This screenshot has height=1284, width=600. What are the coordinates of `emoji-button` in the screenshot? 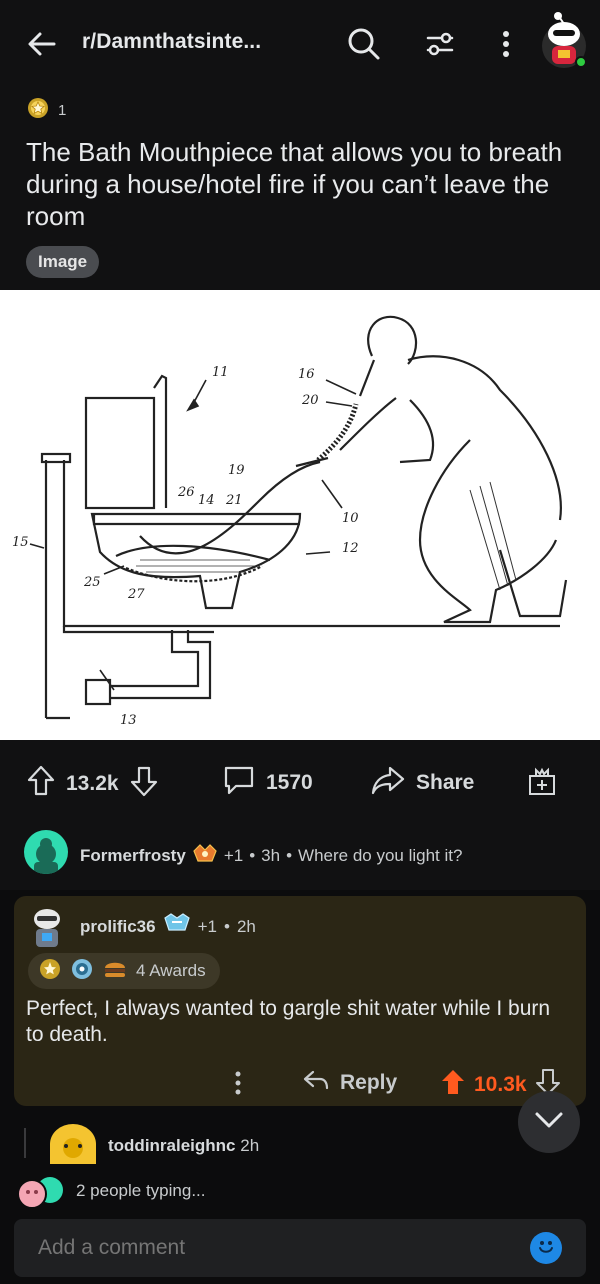 It's located at (546, 1248).